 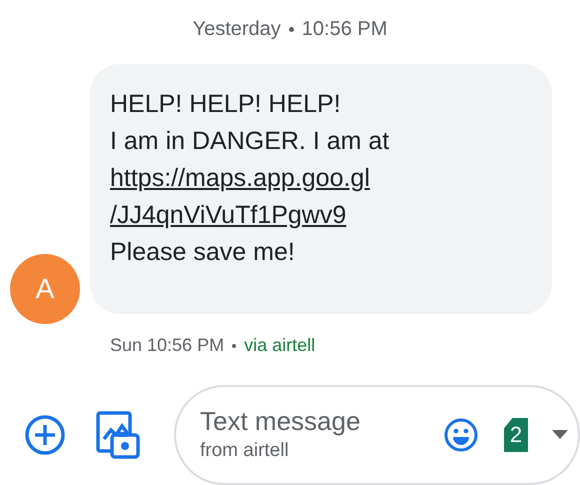 What do you see at coordinates (461, 435) in the screenshot?
I see `emoji-icon` at bounding box center [461, 435].